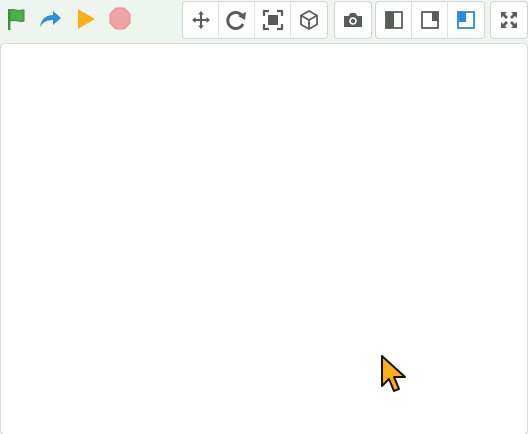 The width and height of the screenshot is (528, 434). I want to click on 3d-view-button, so click(309, 20).